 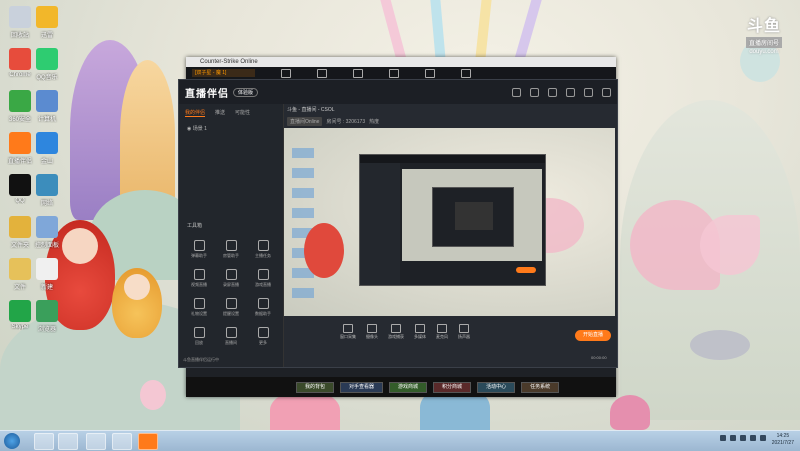 I want to click on douyu-url: douyu.com, so click(x=764, y=52).